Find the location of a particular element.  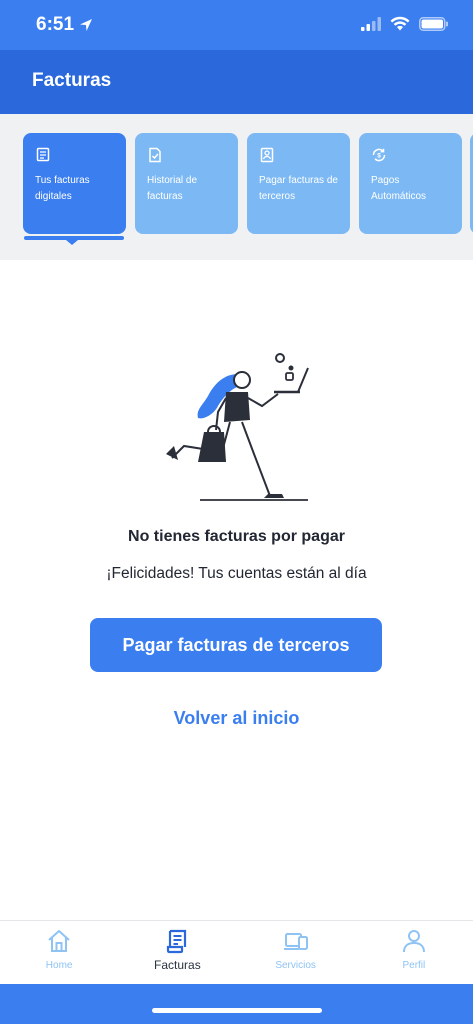

tab-label: Pagos Automáticos is located at coordinates (399, 188).